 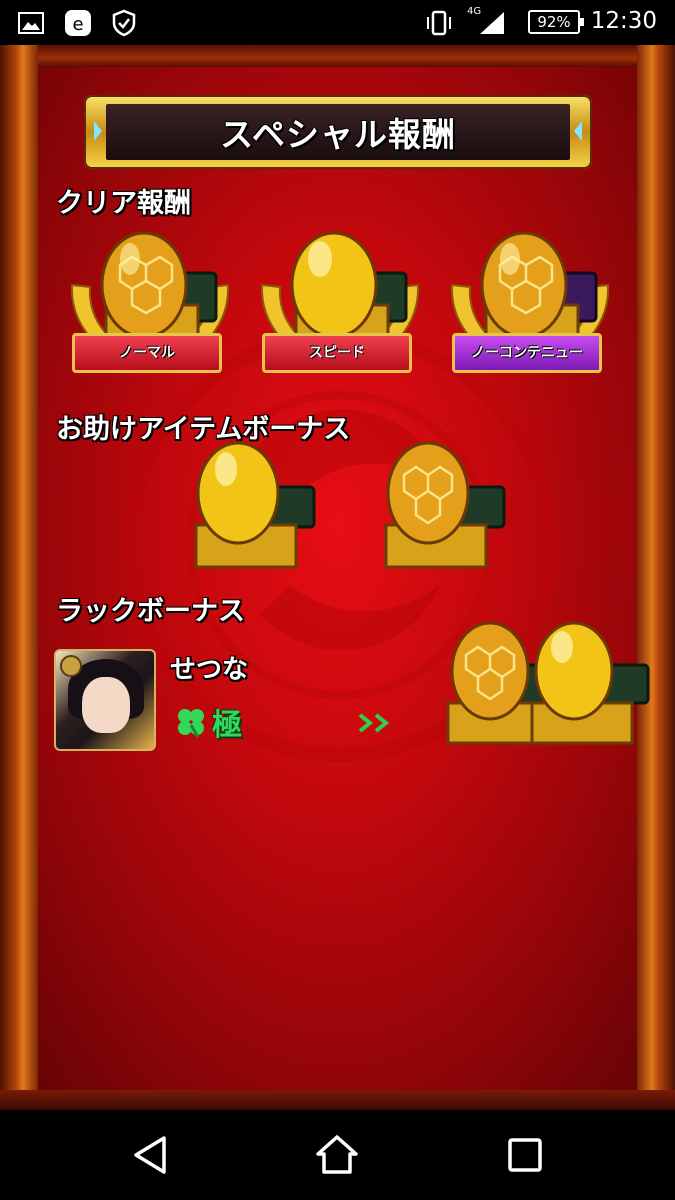 What do you see at coordinates (209, 670) in the screenshot?
I see `character-name: せつな` at bounding box center [209, 670].